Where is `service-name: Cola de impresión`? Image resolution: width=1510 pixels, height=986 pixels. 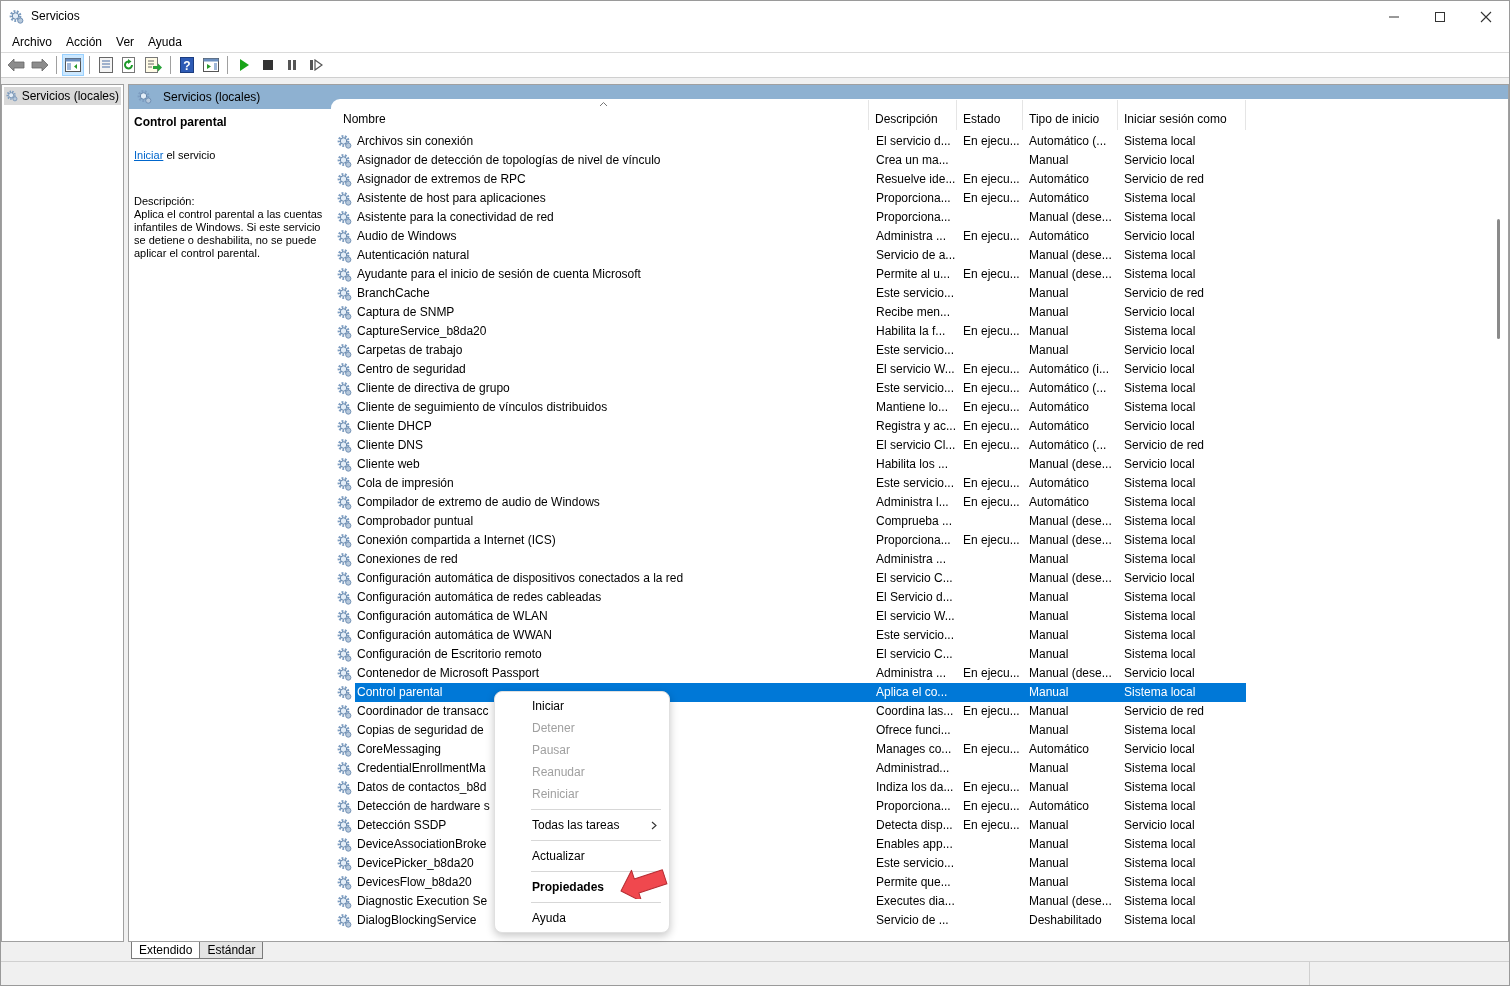 service-name: Cola de impresión is located at coordinates (405, 483).